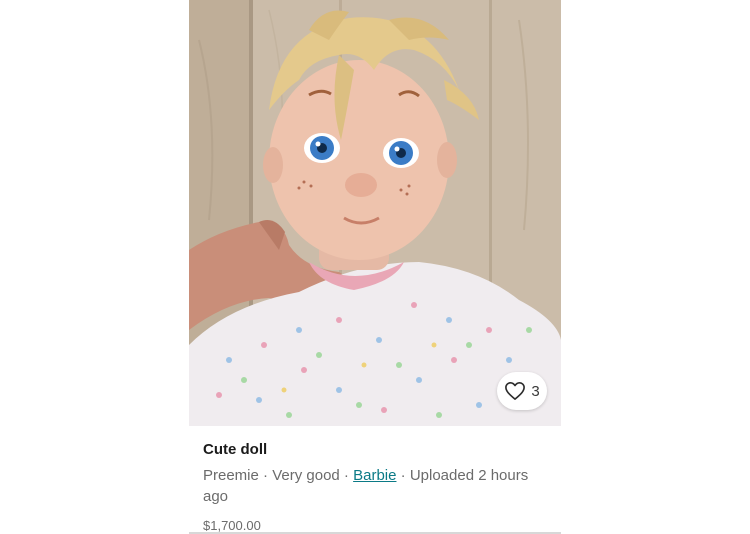 The height and width of the screenshot is (534, 750). I want to click on listing-title: Cute doll, so click(378, 450).